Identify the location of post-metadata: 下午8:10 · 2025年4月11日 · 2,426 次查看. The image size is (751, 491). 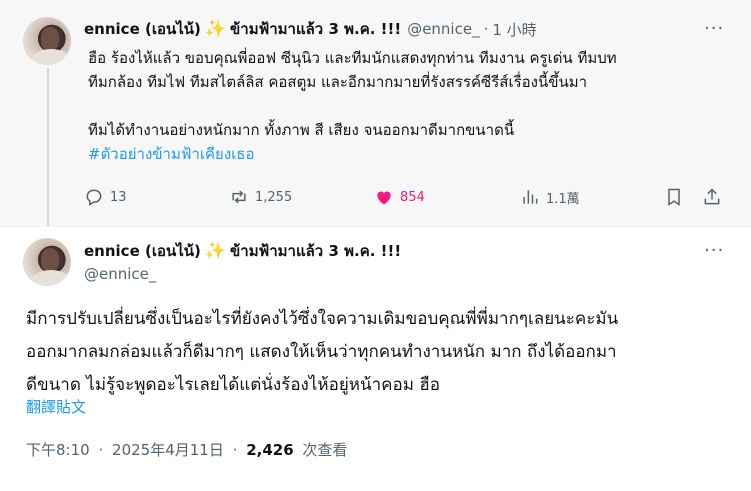
(186, 449).